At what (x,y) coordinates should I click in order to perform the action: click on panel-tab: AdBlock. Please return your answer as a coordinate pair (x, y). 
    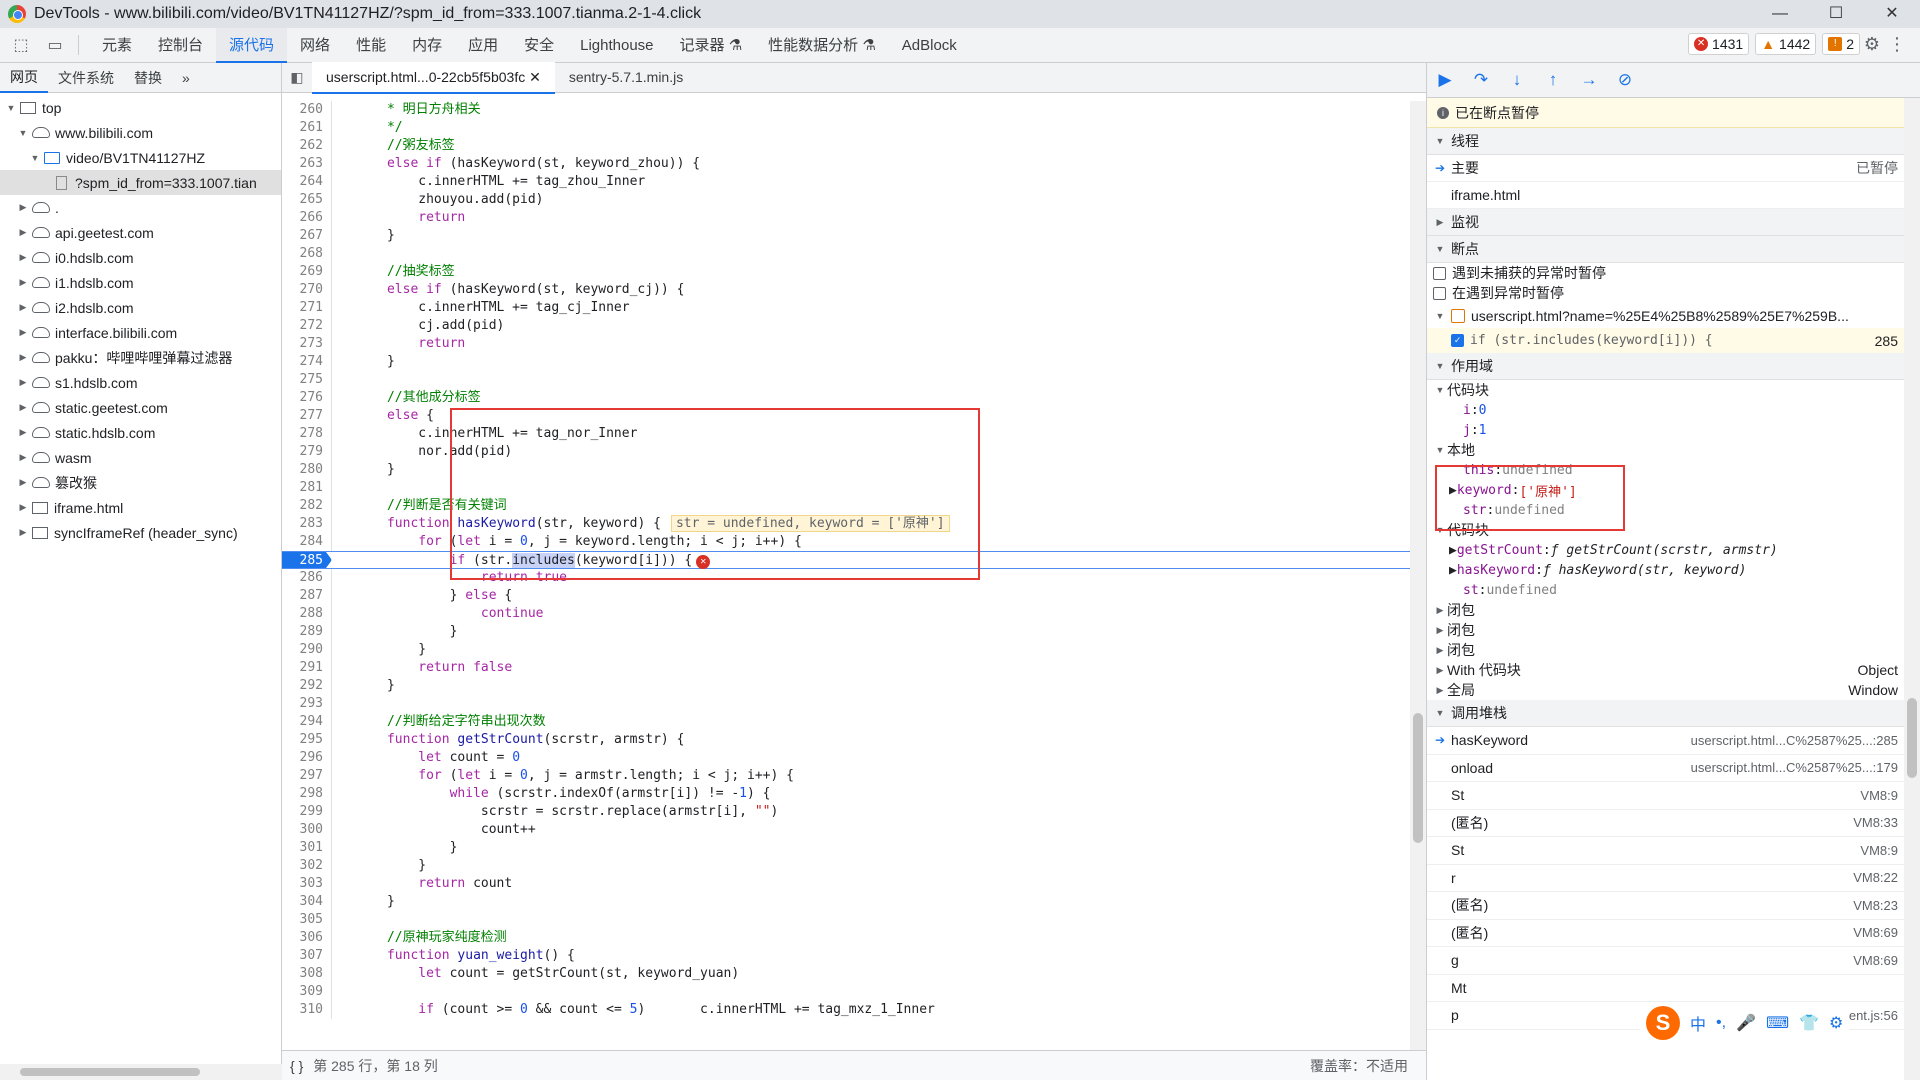
    Looking at the image, I should click on (929, 45).